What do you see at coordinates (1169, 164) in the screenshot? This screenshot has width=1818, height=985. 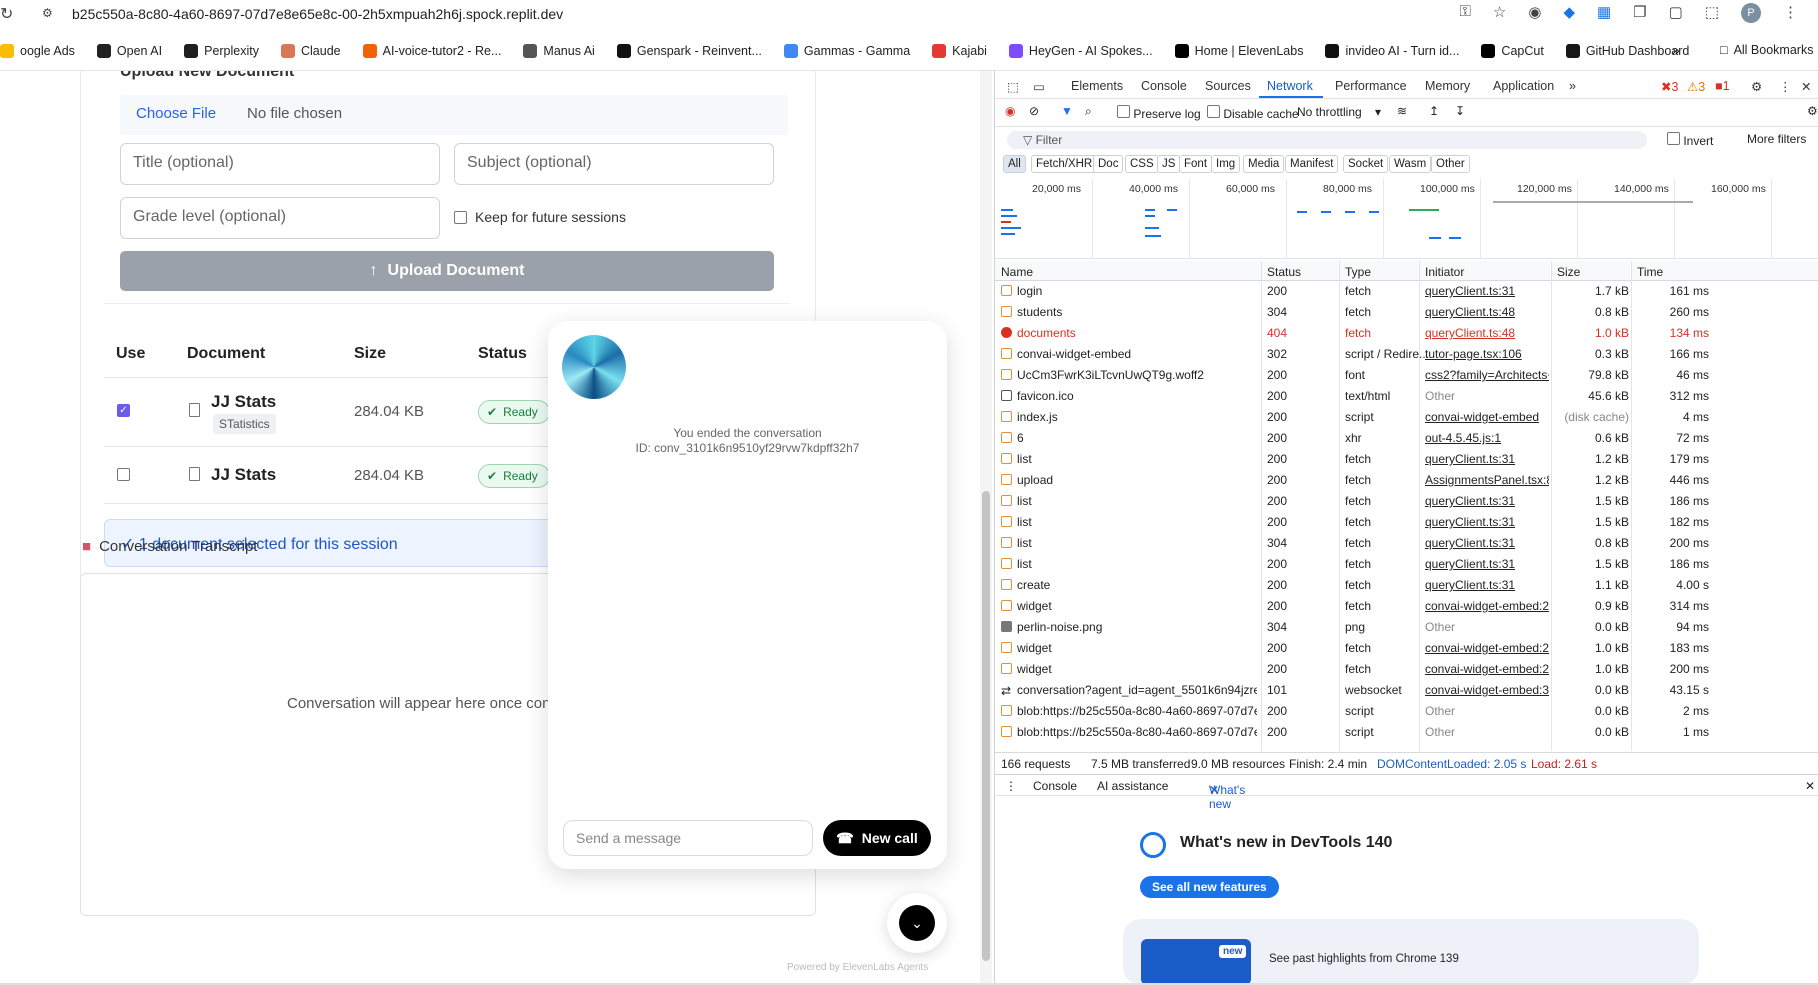 I see `filter-chip-js: JS` at bounding box center [1169, 164].